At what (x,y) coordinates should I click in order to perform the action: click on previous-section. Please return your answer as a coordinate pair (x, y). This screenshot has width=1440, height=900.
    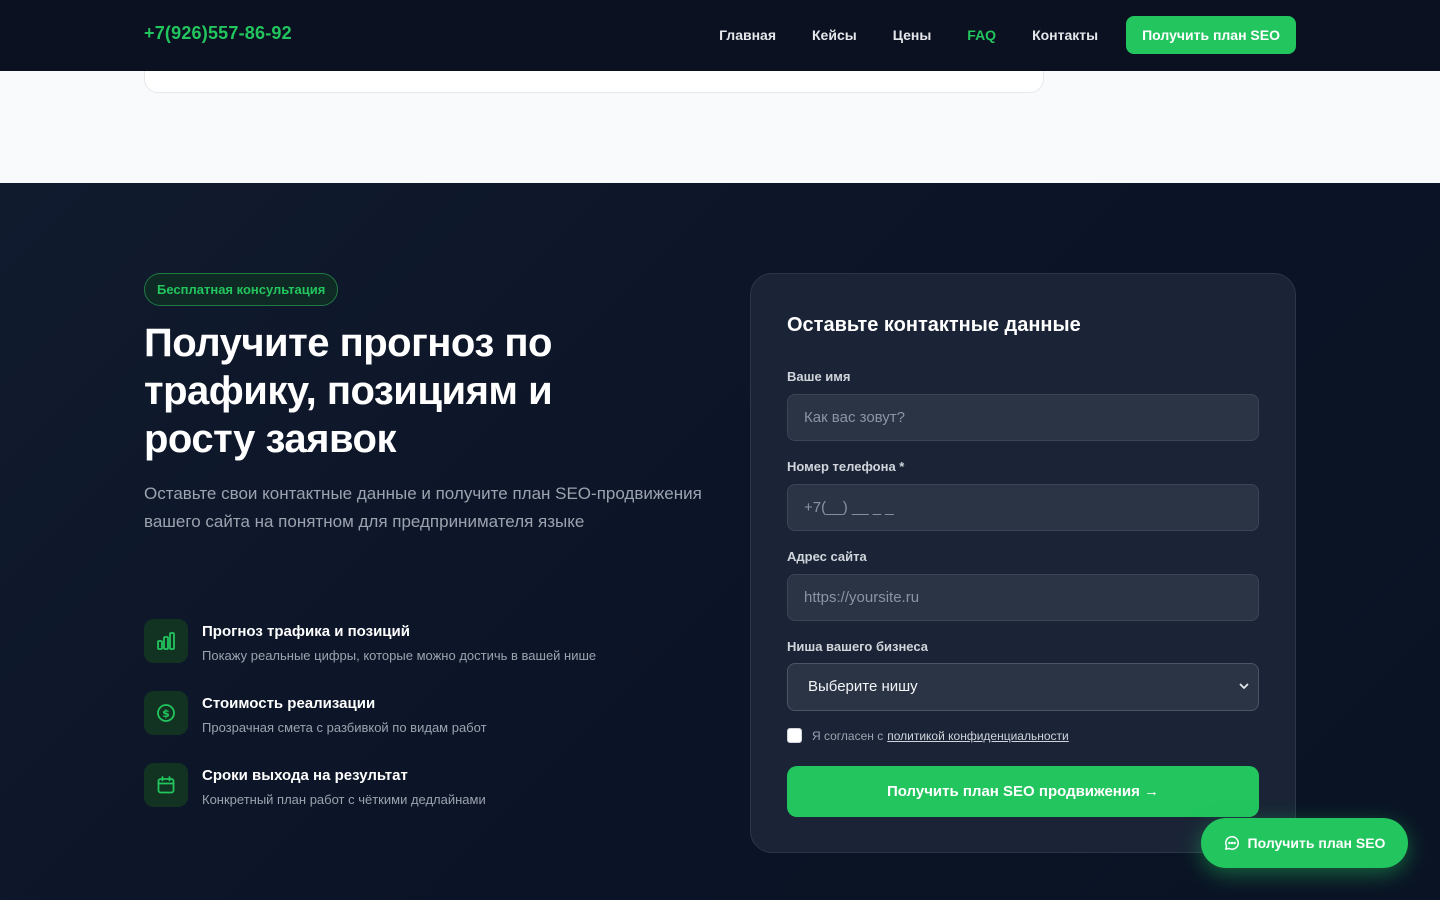
    Looking at the image, I should click on (720, 117).